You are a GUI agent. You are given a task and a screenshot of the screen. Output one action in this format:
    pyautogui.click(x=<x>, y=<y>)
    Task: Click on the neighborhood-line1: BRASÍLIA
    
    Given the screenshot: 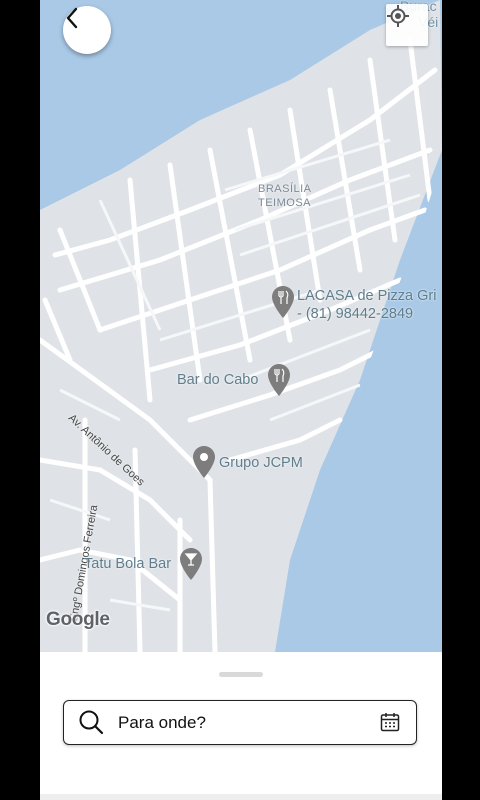 What is the action you would take?
    pyautogui.click(x=285, y=189)
    